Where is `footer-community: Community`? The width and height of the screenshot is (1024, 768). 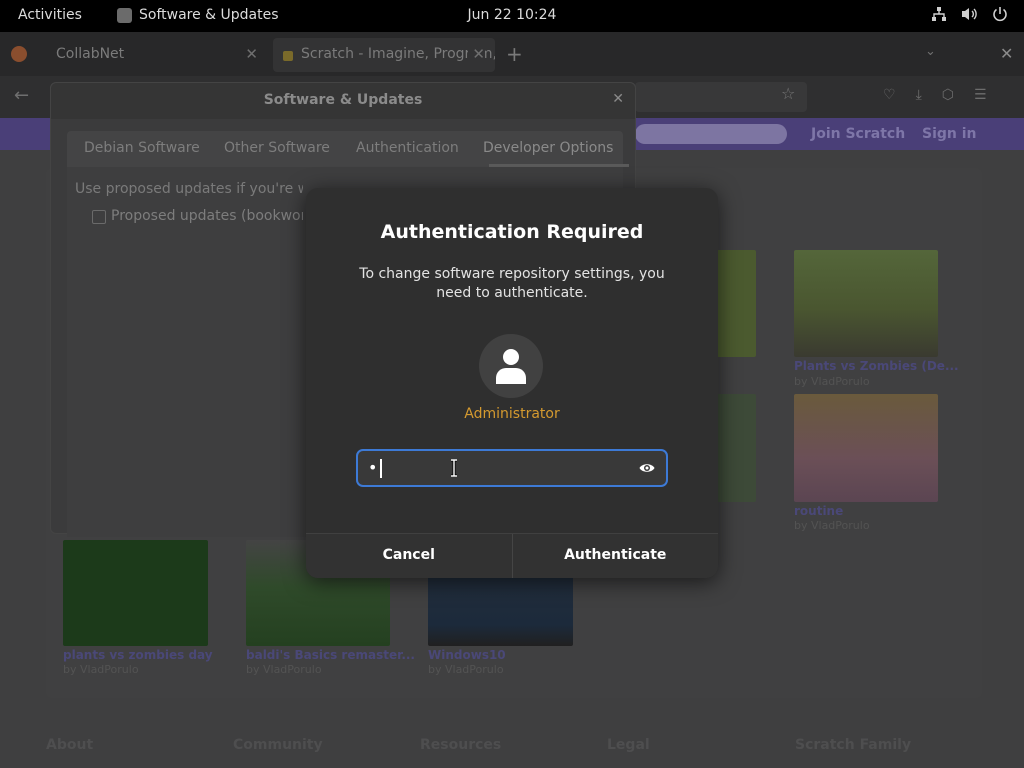 footer-community: Community is located at coordinates (278, 745).